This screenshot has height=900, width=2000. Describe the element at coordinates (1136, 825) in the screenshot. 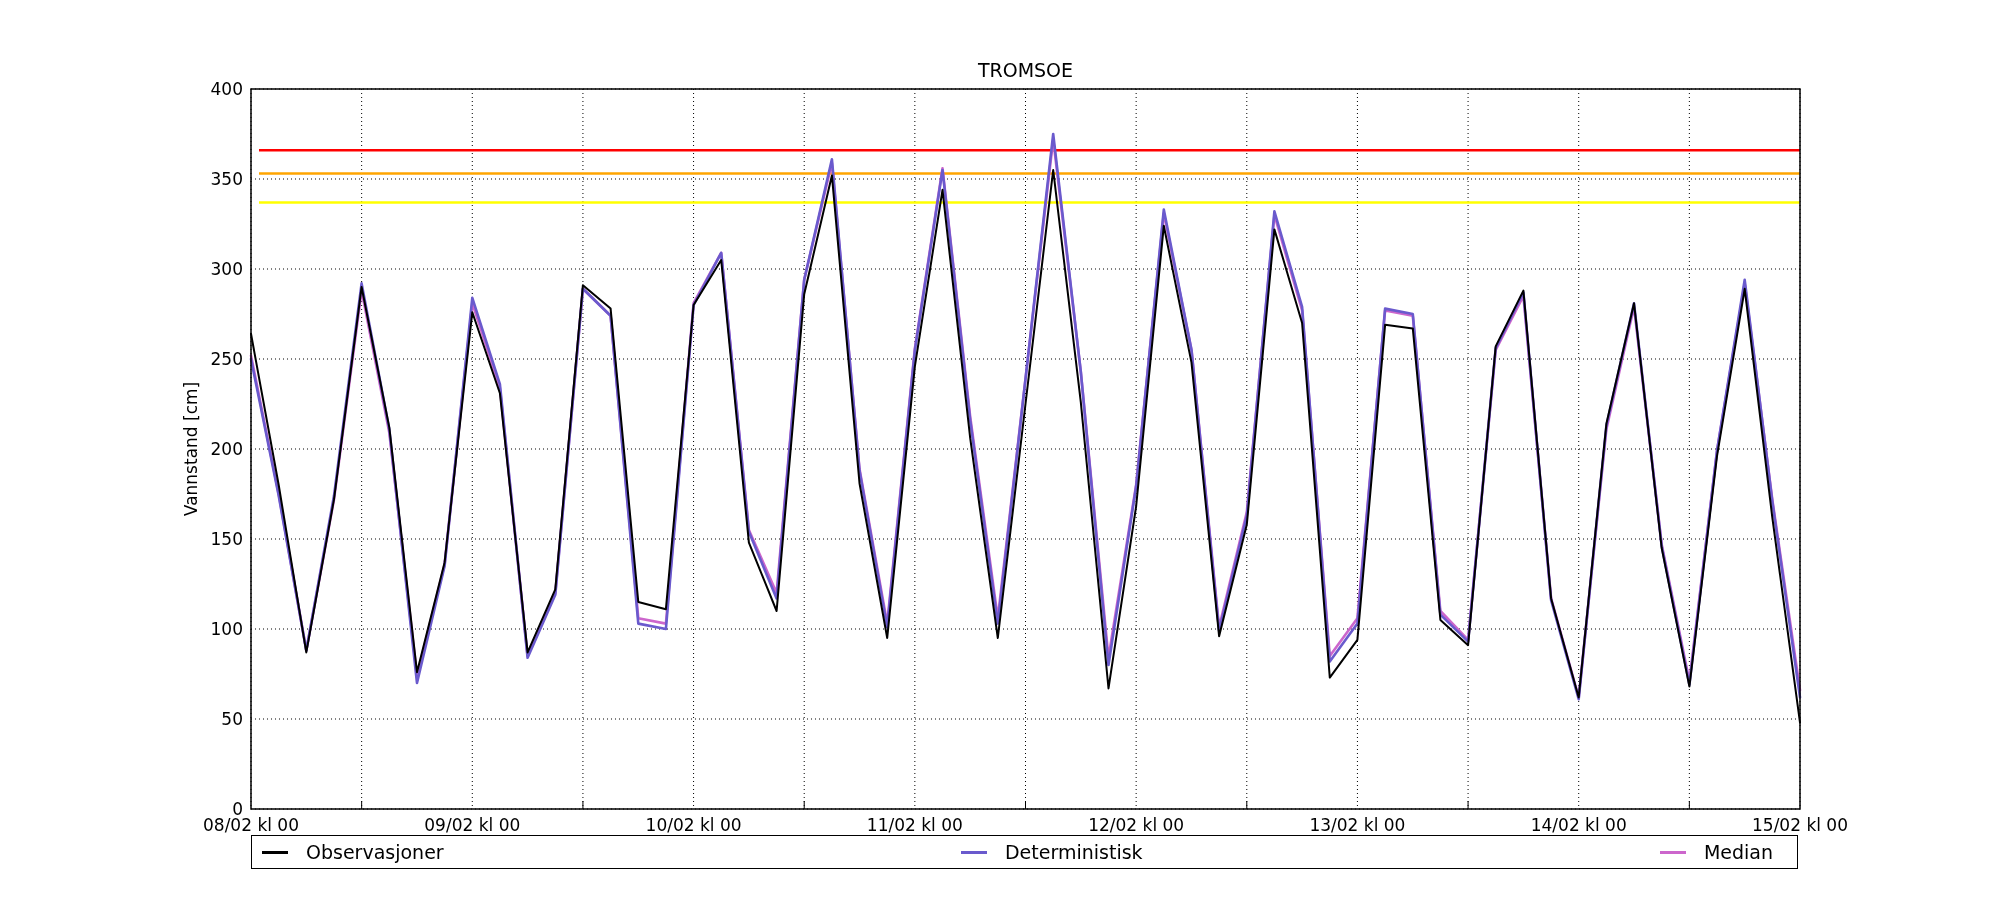

I see `x-tick-label: 12/02 kl 00` at that location.